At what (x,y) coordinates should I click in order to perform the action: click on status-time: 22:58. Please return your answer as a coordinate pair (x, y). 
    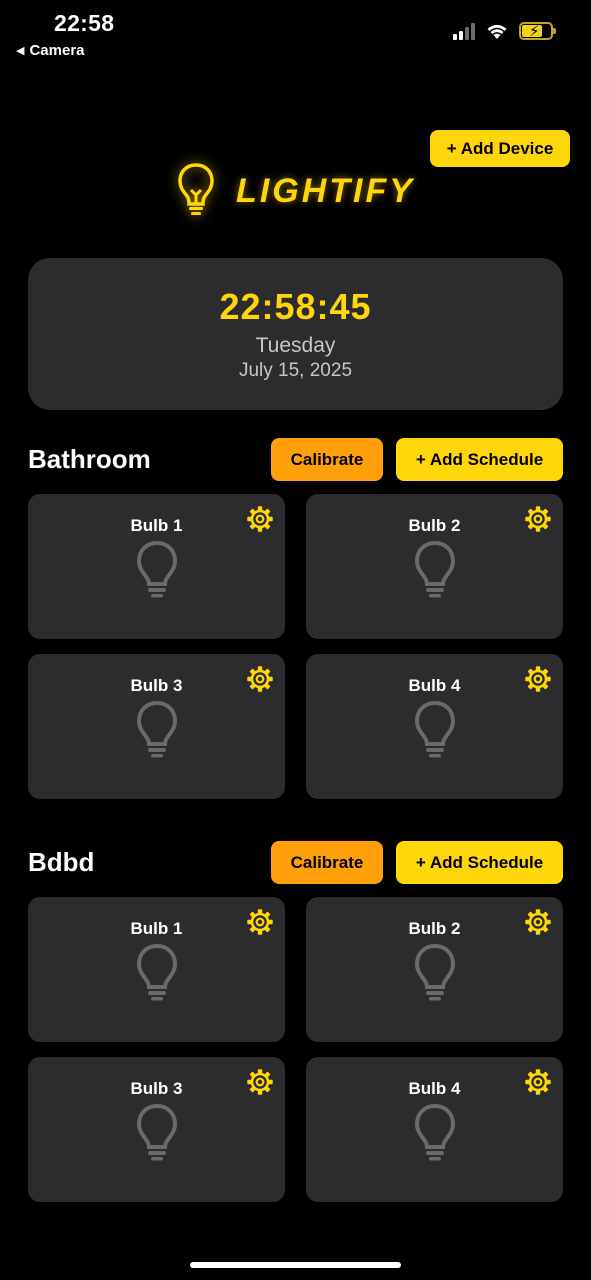
    Looking at the image, I should click on (84, 23).